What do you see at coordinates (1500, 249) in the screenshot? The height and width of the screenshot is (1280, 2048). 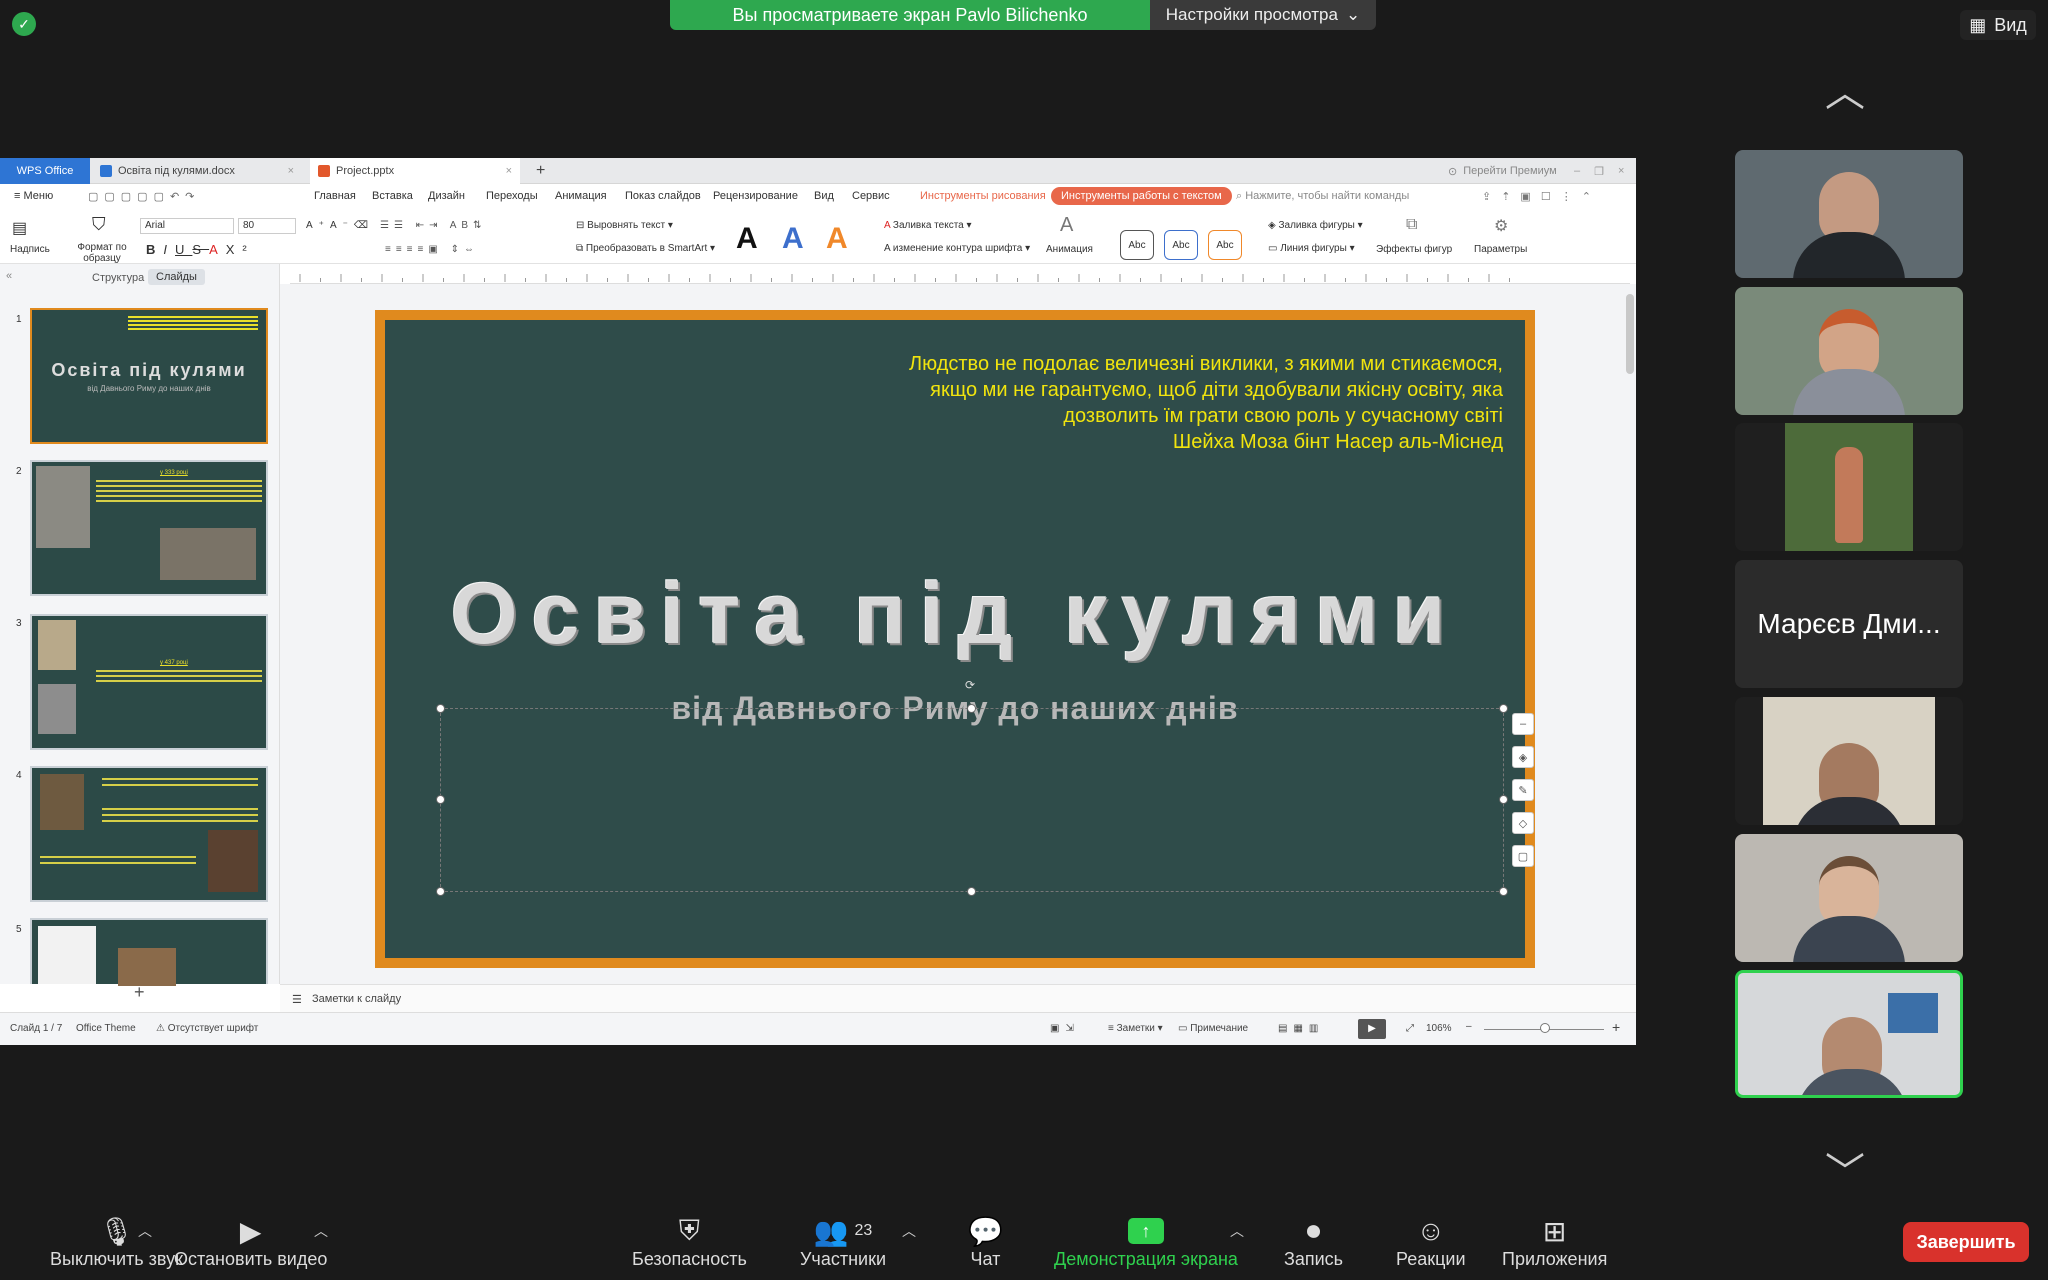 I see `params-button: Параметры` at bounding box center [1500, 249].